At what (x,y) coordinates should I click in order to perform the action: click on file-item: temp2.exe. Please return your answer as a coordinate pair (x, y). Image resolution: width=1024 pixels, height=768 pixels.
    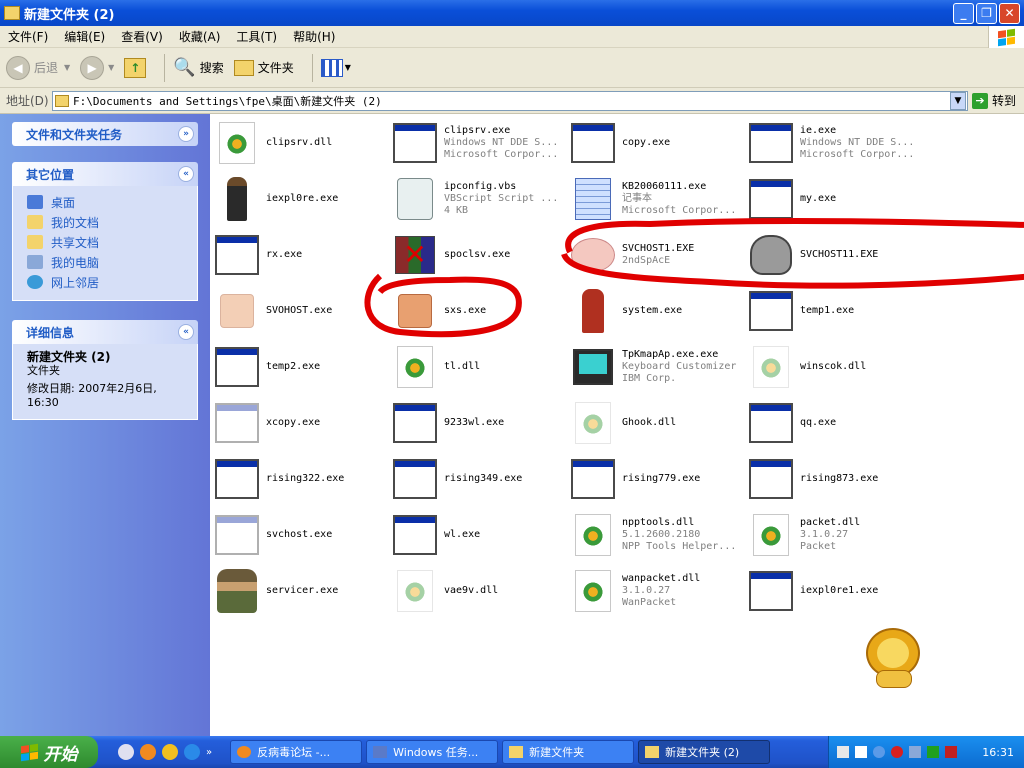
    Looking at the image, I should click on (302, 367).